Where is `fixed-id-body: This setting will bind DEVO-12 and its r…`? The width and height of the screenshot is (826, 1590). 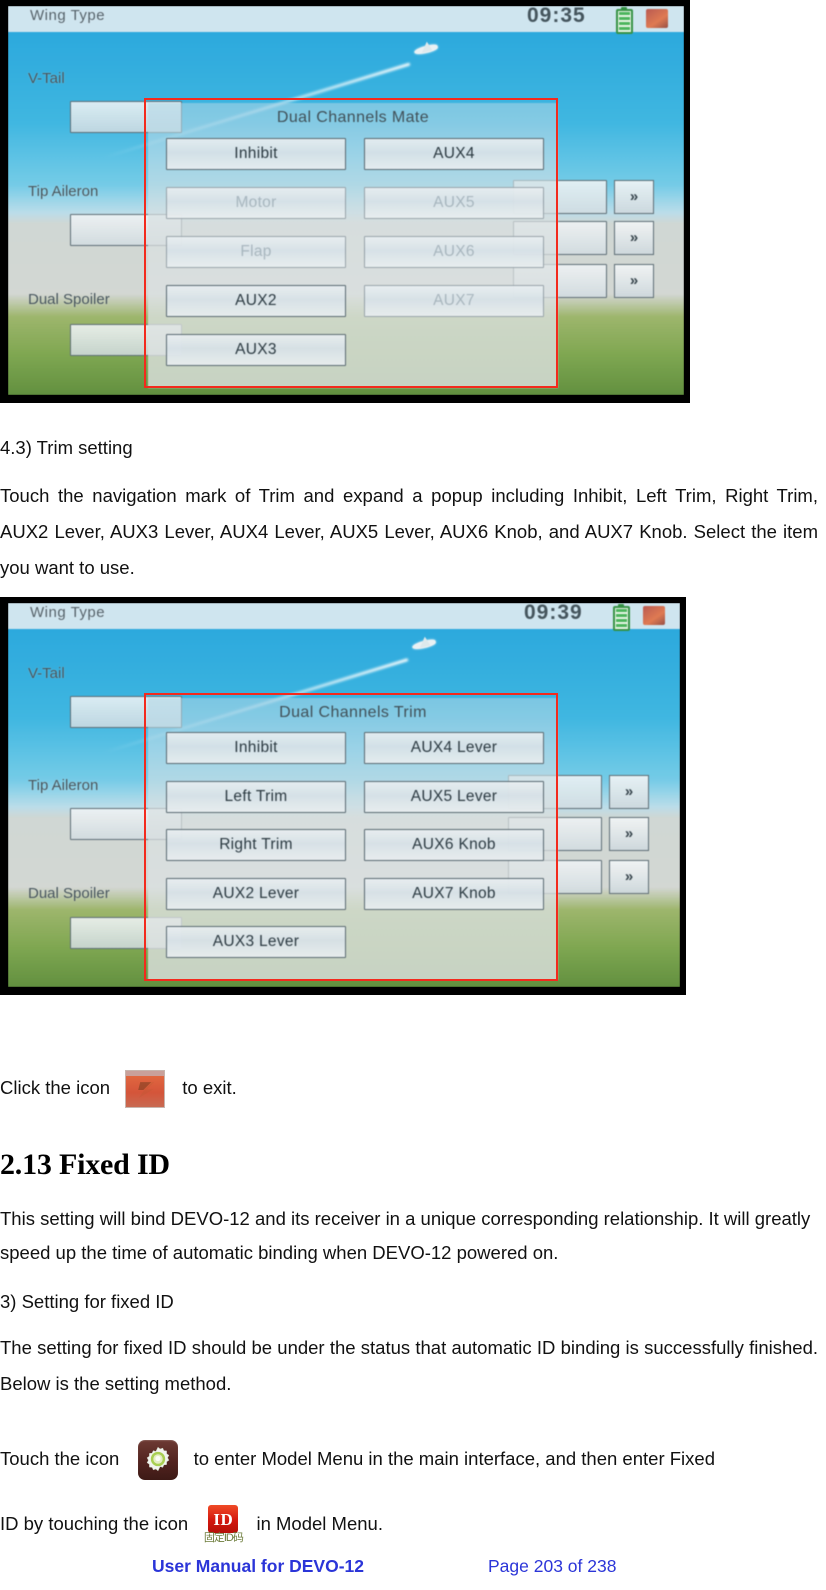
fixed-id-body: This setting will bind DEVO-12 and its r… is located at coordinates (405, 1235).